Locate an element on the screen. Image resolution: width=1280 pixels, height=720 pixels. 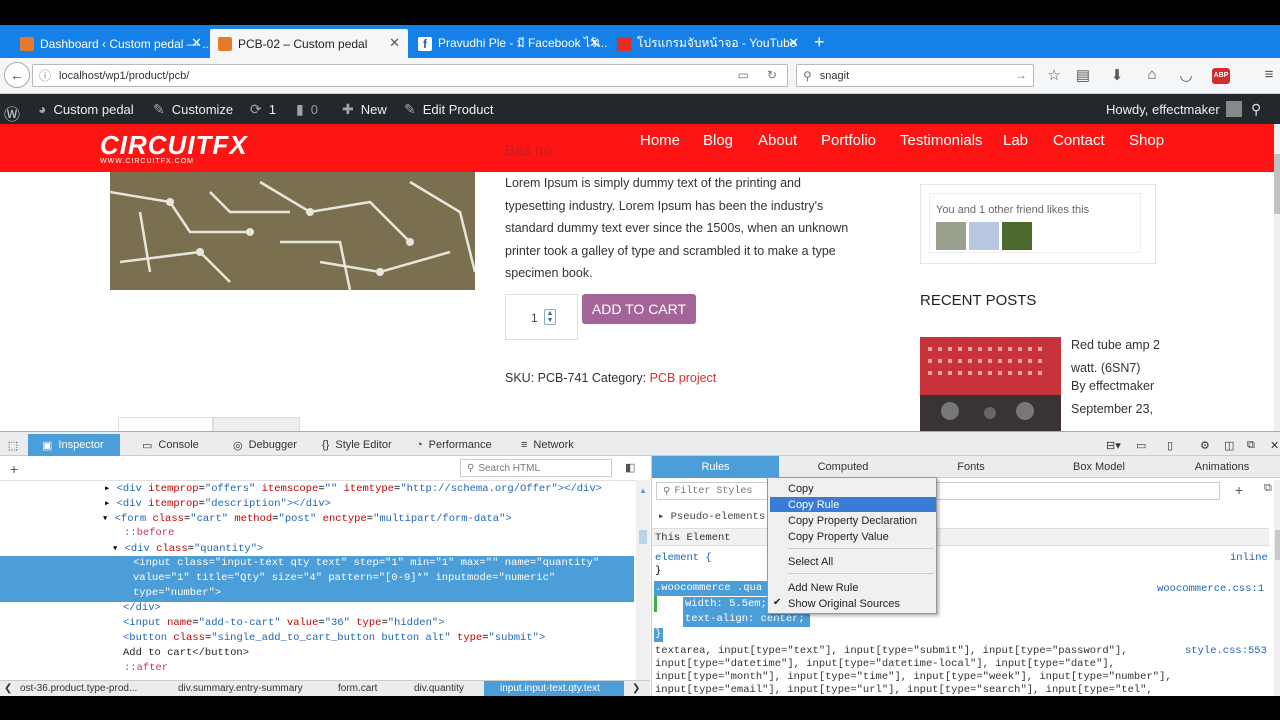
tab-fonts: Fonts is located at coordinates (971, 467).